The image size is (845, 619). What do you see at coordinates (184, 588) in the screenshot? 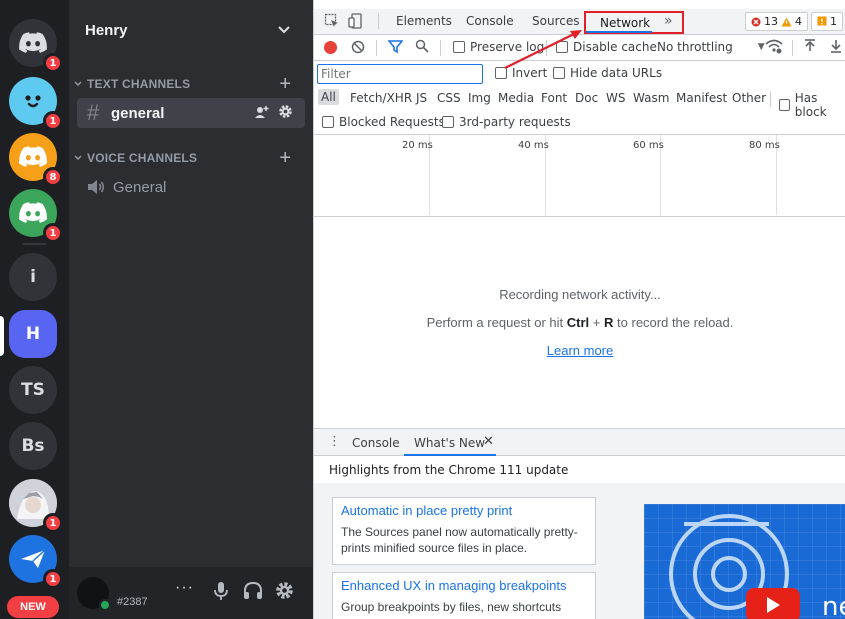
I see `more-icon: ···` at bounding box center [184, 588].